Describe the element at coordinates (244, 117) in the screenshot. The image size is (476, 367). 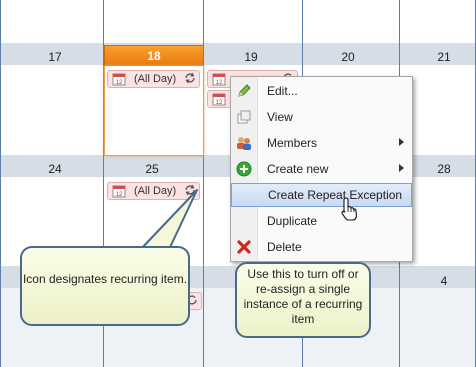
I see `view-icon` at that location.